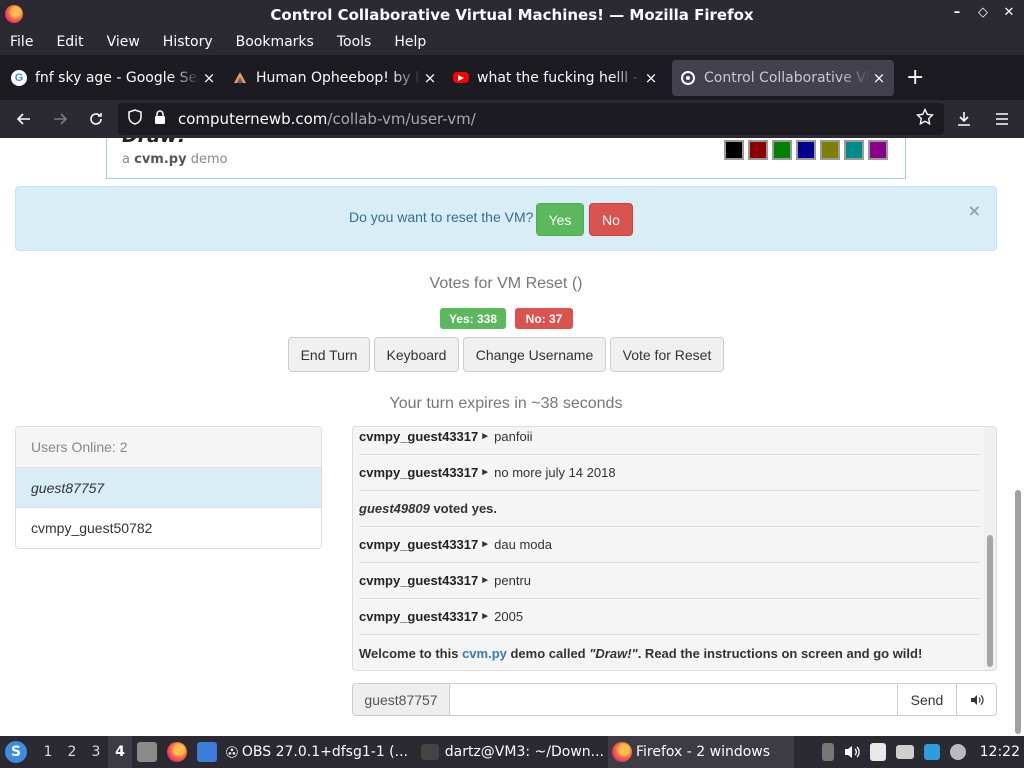 This screenshot has width=1024, height=768. Describe the element at coordinates (1018, 437) in the screenshot. I see `page-scrollbar` at that location.